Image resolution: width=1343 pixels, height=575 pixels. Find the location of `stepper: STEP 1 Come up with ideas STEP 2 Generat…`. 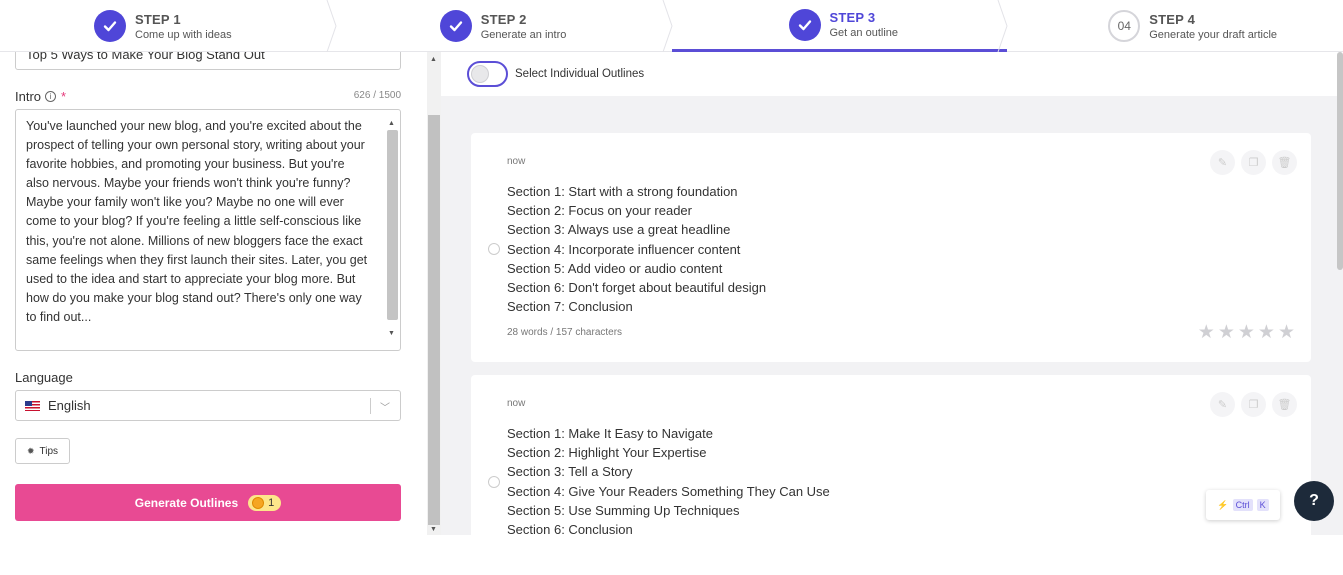

stepper: STEP 1 Come up with ideas STEP 2 Generat… is located at coordinates (671, 26).